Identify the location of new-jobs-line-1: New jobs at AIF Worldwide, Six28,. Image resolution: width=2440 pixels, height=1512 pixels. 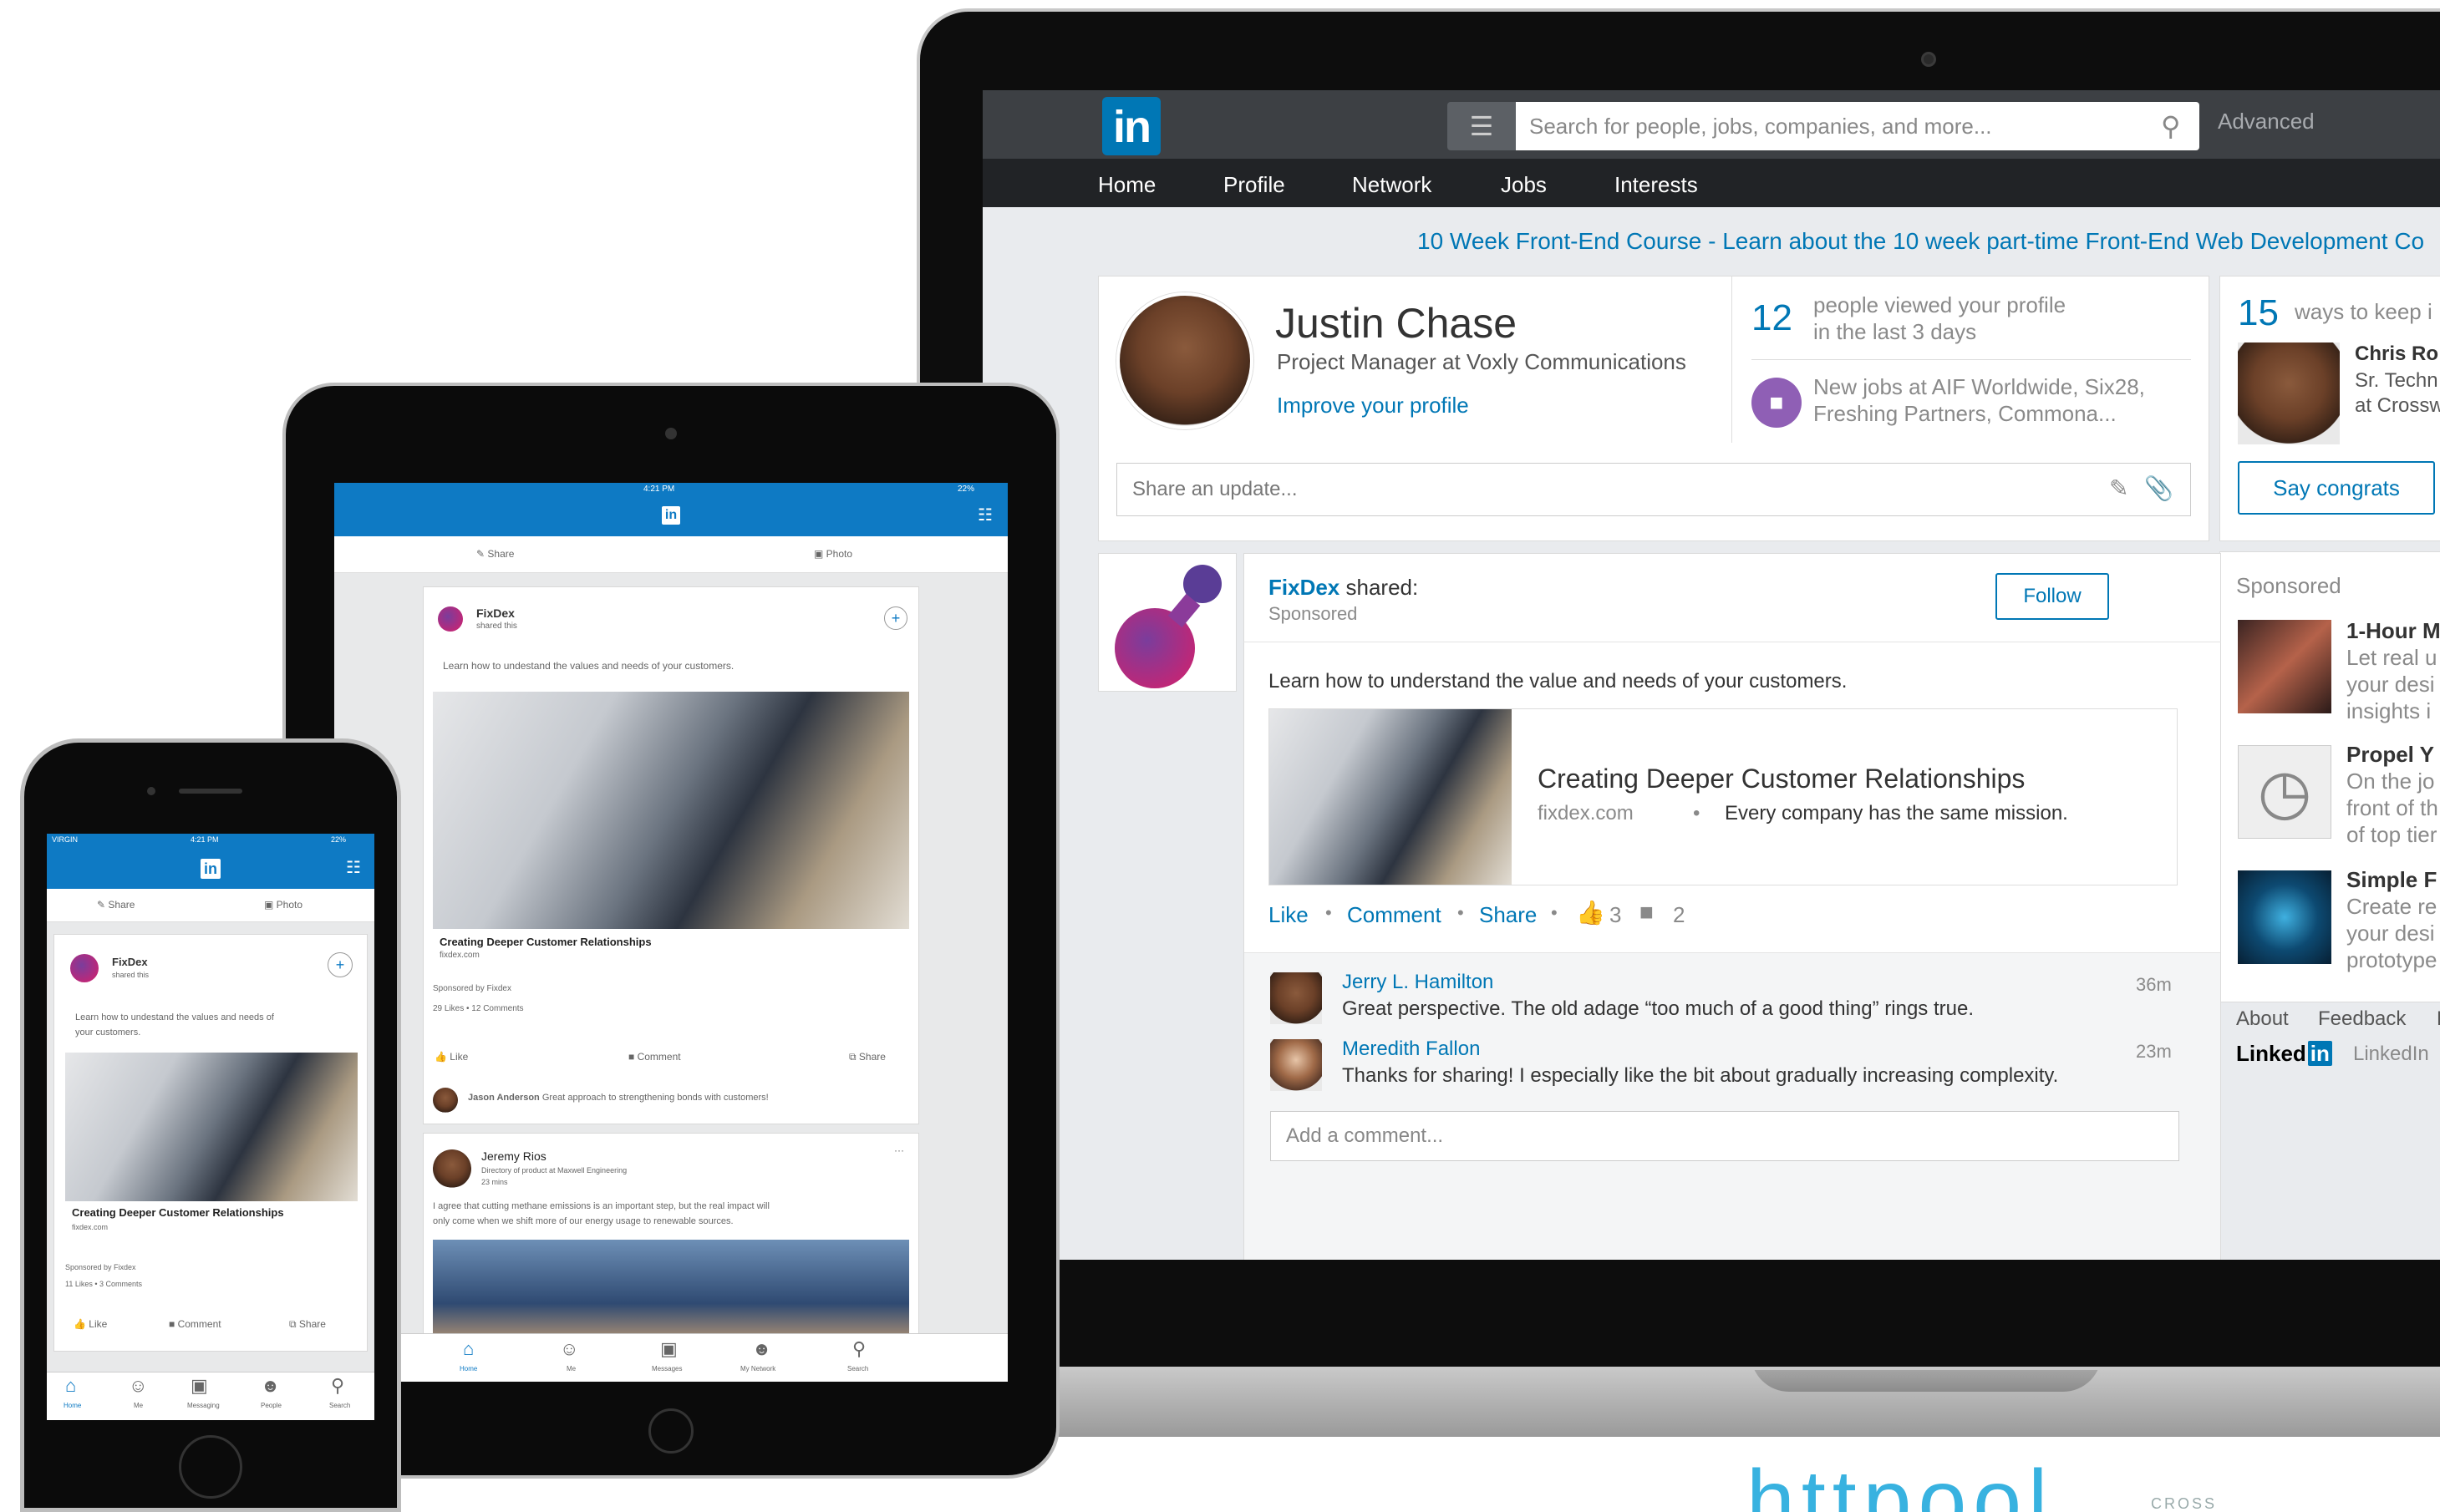
(1979, 387).